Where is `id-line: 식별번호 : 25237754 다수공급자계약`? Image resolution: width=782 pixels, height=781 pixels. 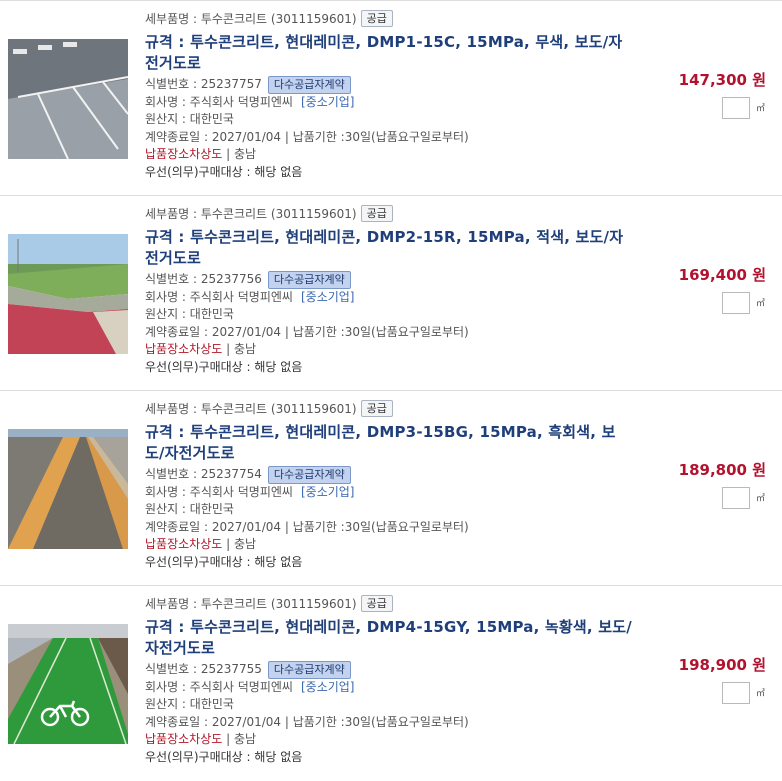
id-line: 식별번호 : 25237754 다수공급자계약 is located at coordinates (390, 474).